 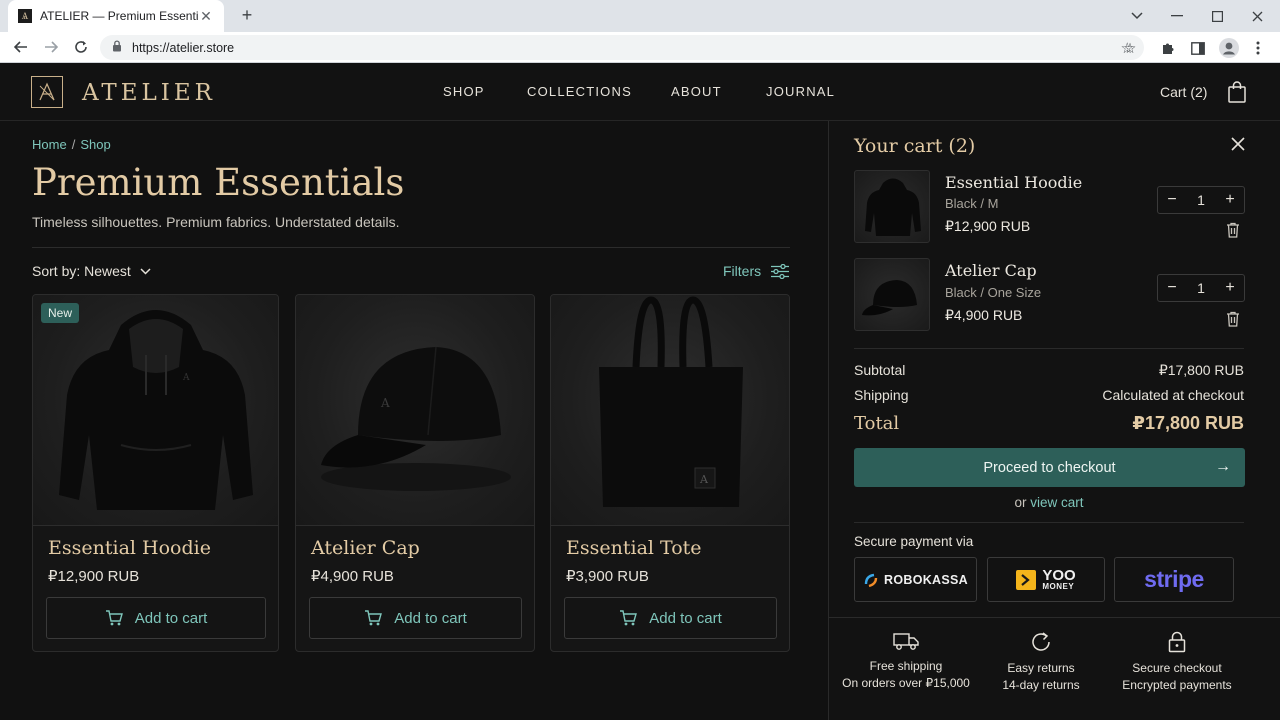 I want to click on product-name: Essential Tote, so click(x=634, y=548).